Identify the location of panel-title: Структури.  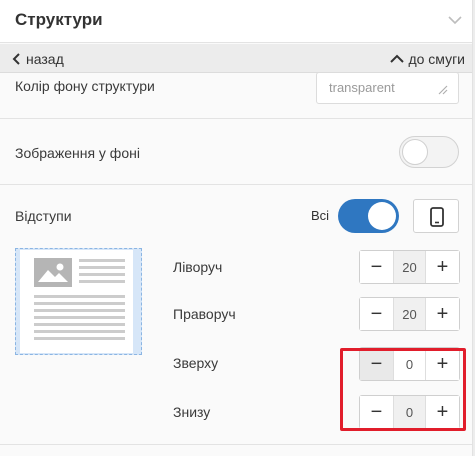
(59, 19).